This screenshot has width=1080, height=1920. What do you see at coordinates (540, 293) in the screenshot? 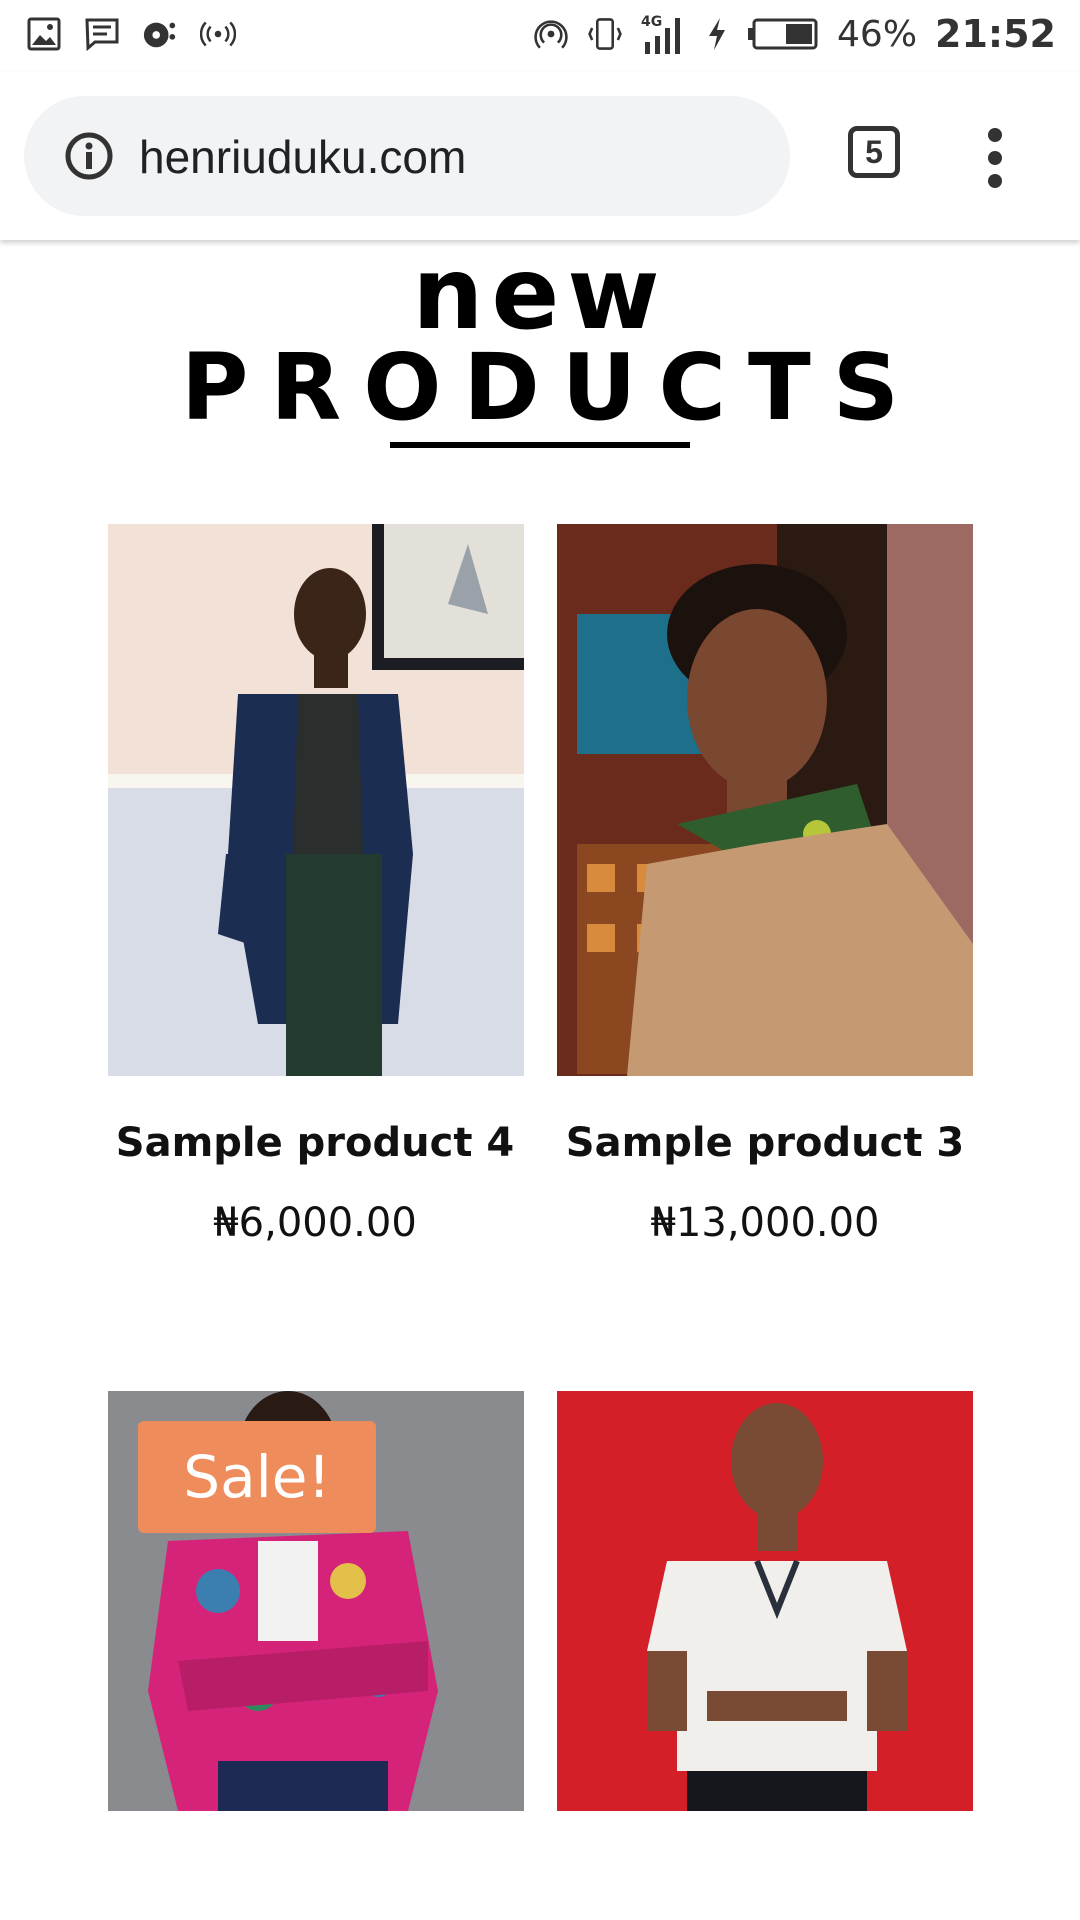
I see `heading-line-1: new` at bounding box center [540, 293].